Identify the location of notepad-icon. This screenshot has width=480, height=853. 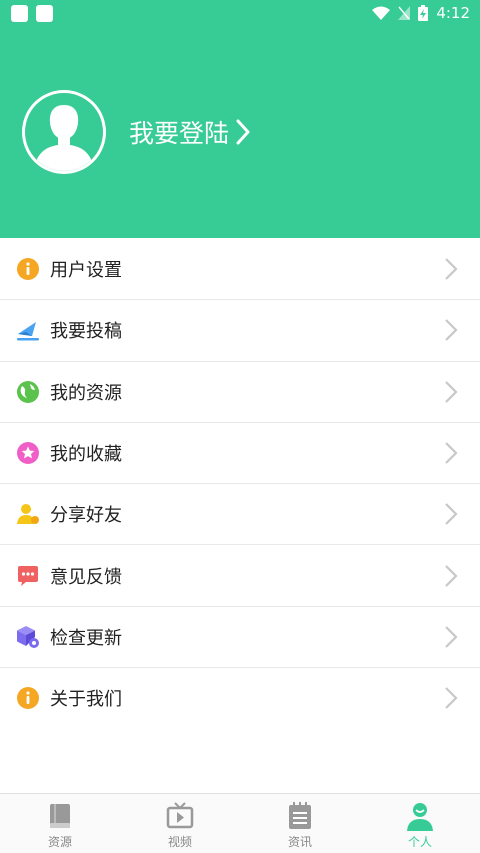
(300, 815).